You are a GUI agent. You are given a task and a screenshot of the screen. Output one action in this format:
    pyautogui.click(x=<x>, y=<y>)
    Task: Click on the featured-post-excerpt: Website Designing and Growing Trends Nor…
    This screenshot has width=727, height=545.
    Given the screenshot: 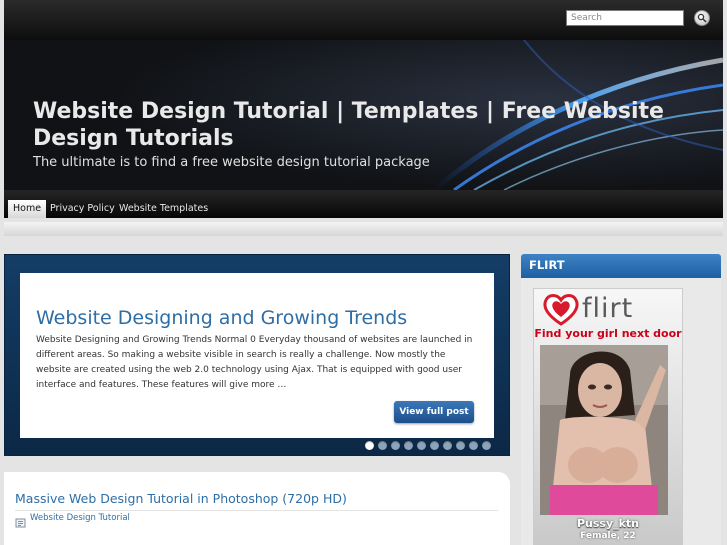 What is the action you would take?
    pyautogui.click(x=254, y=362)
    